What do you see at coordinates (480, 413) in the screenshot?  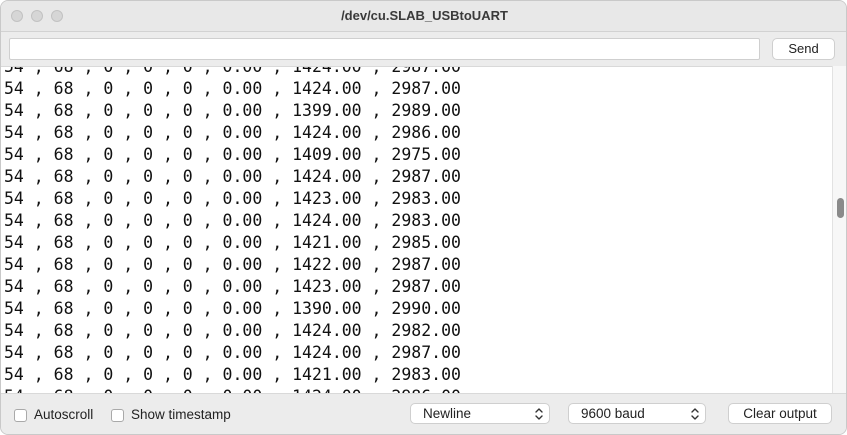 I see `line-ending-select: Newline` at bounding box center [480, 413].